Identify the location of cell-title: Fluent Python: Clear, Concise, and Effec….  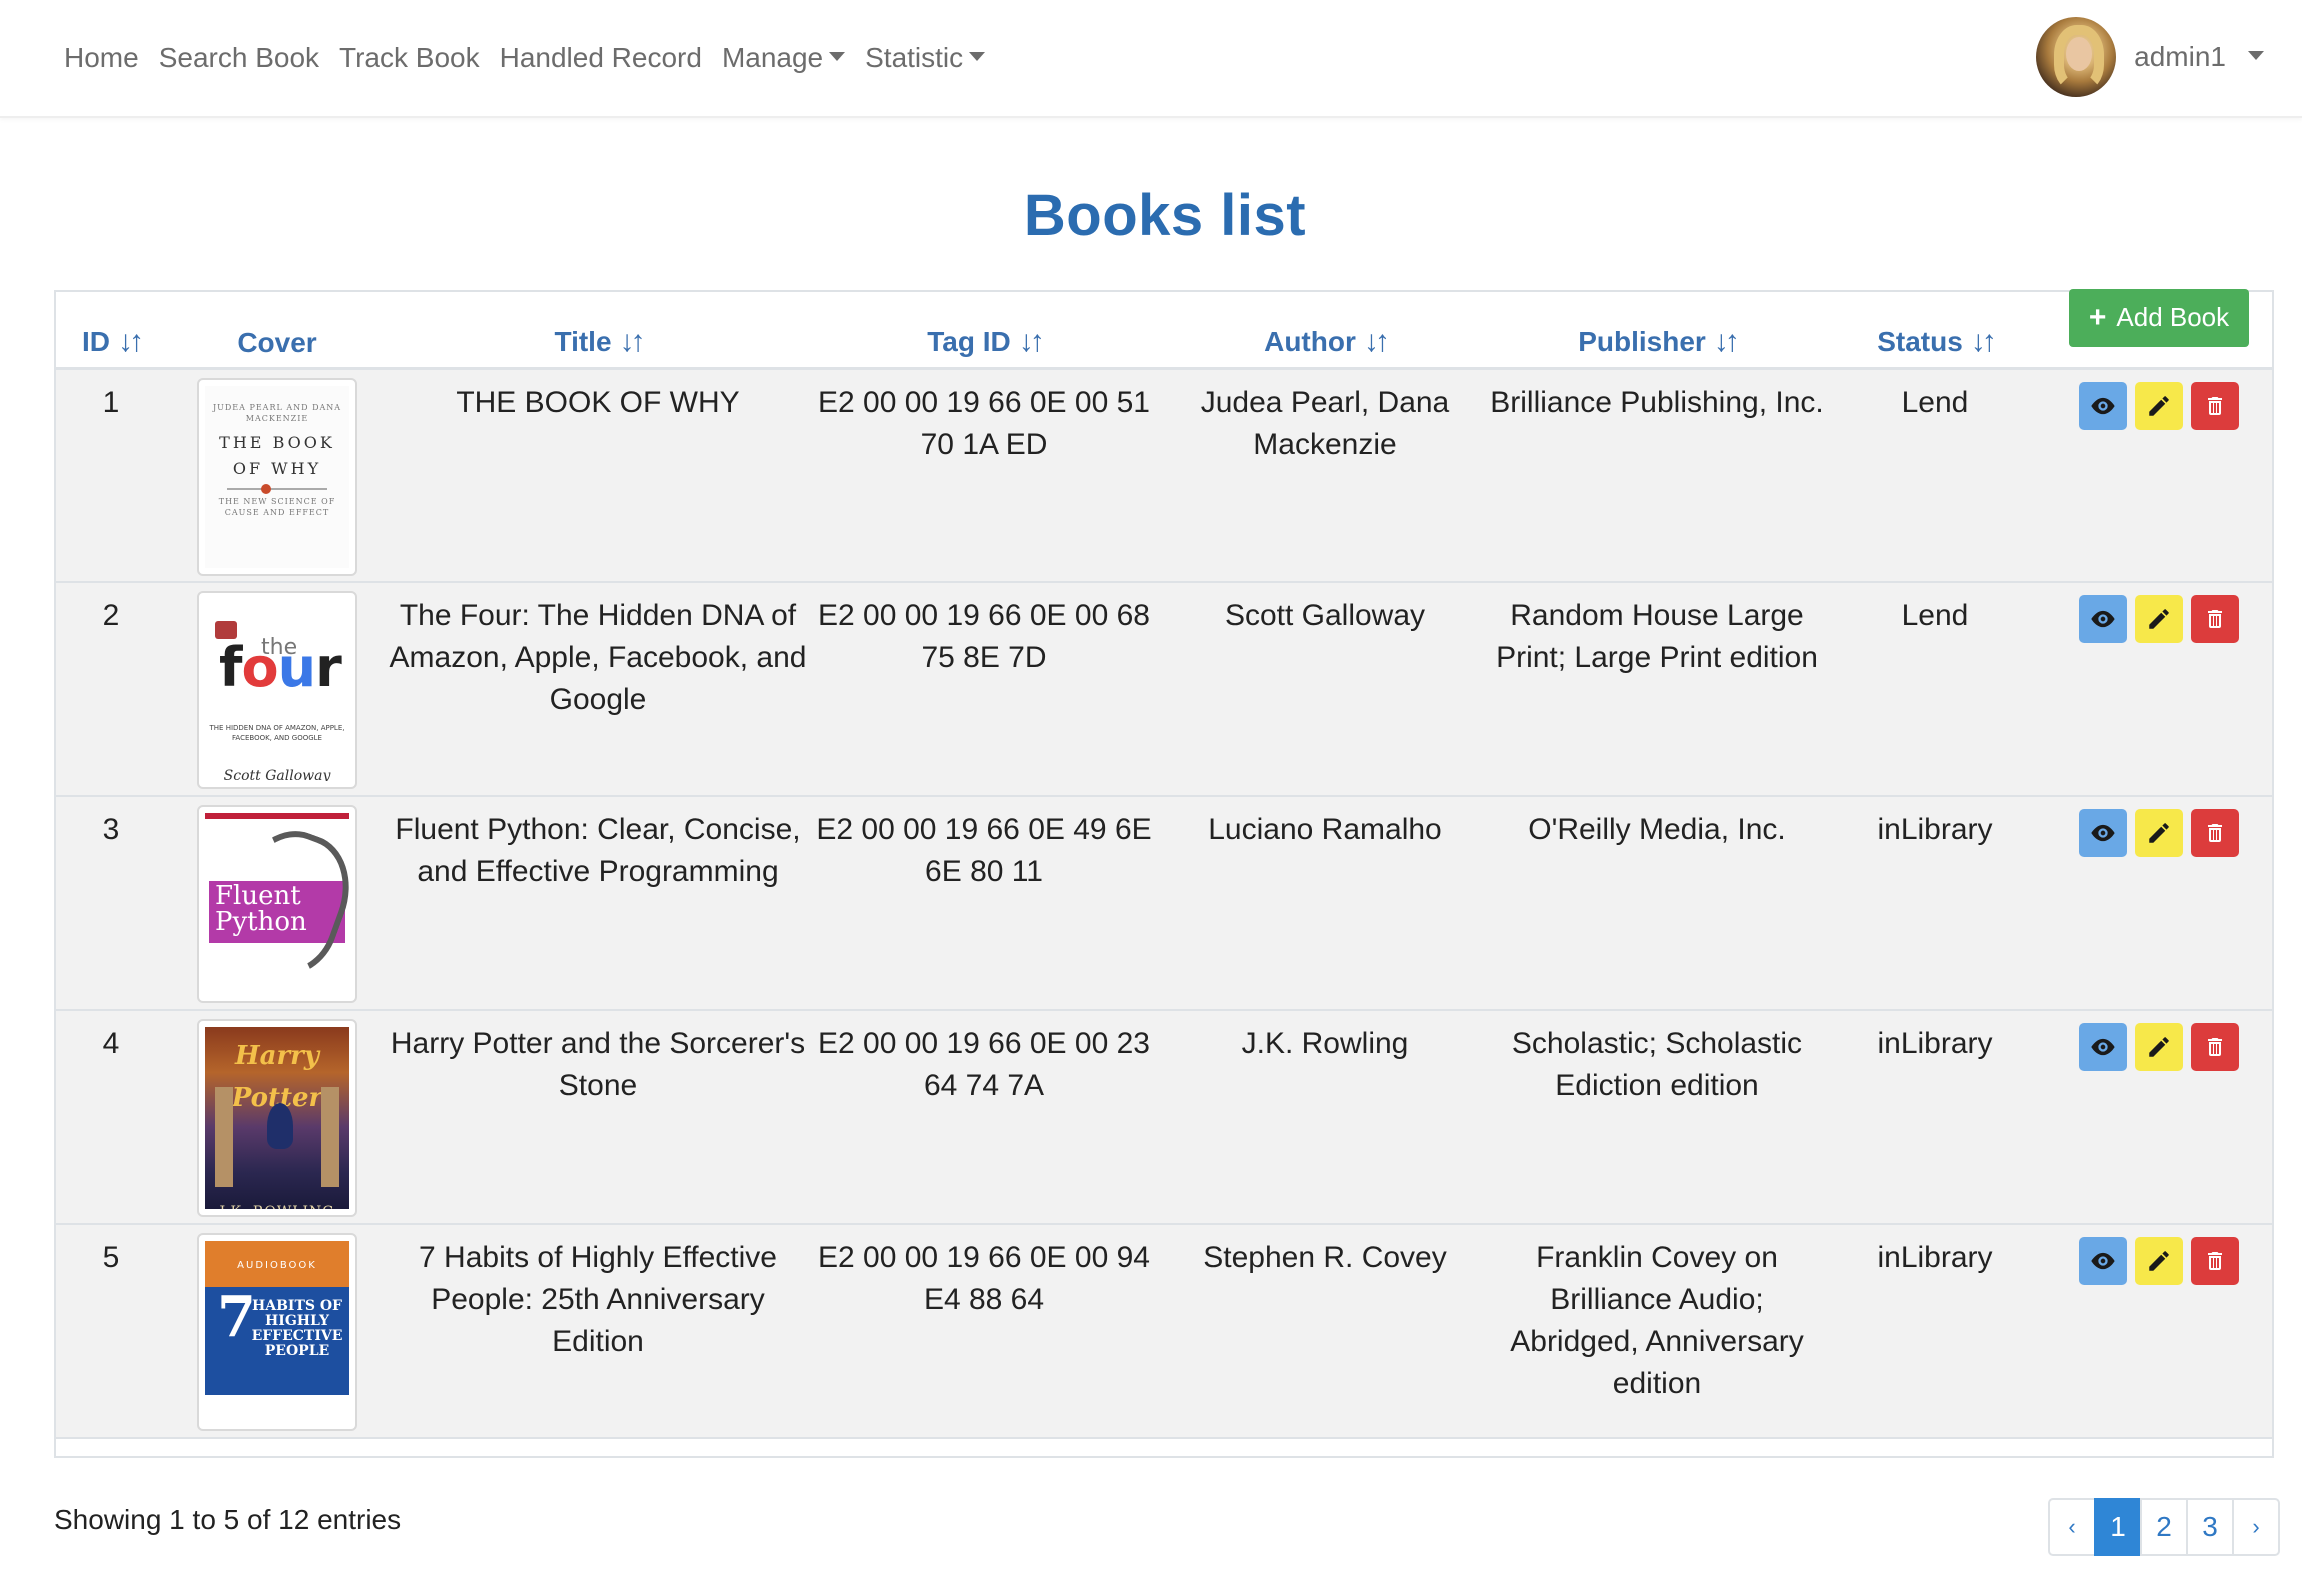
(598, 850).